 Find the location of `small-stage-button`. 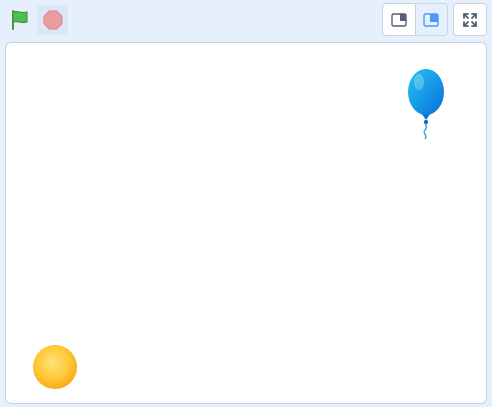

small-stage-button is located at coordinates (399, 19).